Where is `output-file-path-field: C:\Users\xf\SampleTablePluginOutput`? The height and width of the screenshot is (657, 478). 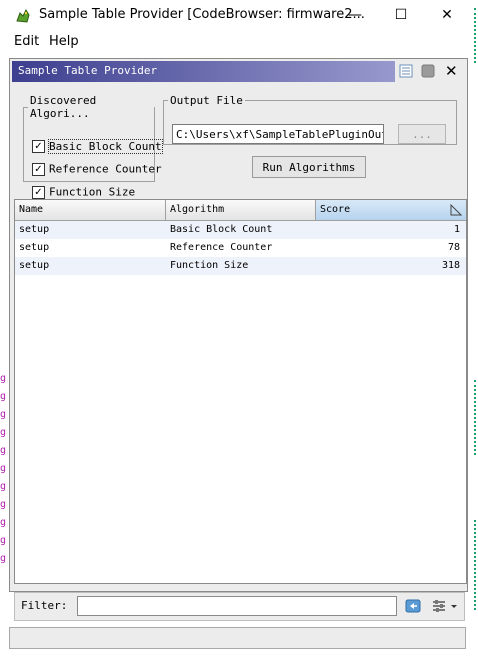
output-file-path-field: C:\Users\xf\SampleTablePluginOutput is located at coordinates (278, 134).